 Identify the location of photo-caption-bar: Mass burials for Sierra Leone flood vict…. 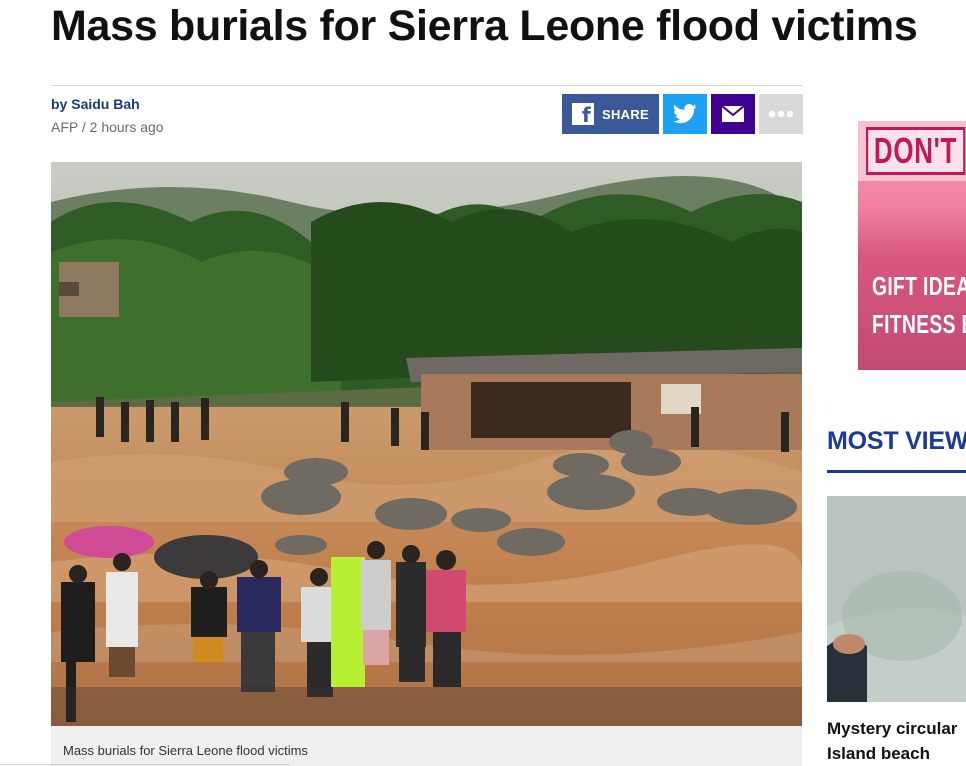
(426, 746).